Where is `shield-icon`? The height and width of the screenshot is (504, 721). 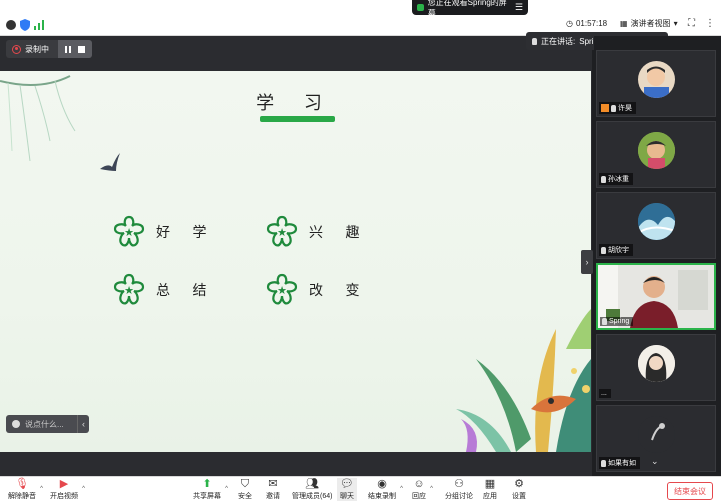
shield-icon is located at coordinates (25, 25).